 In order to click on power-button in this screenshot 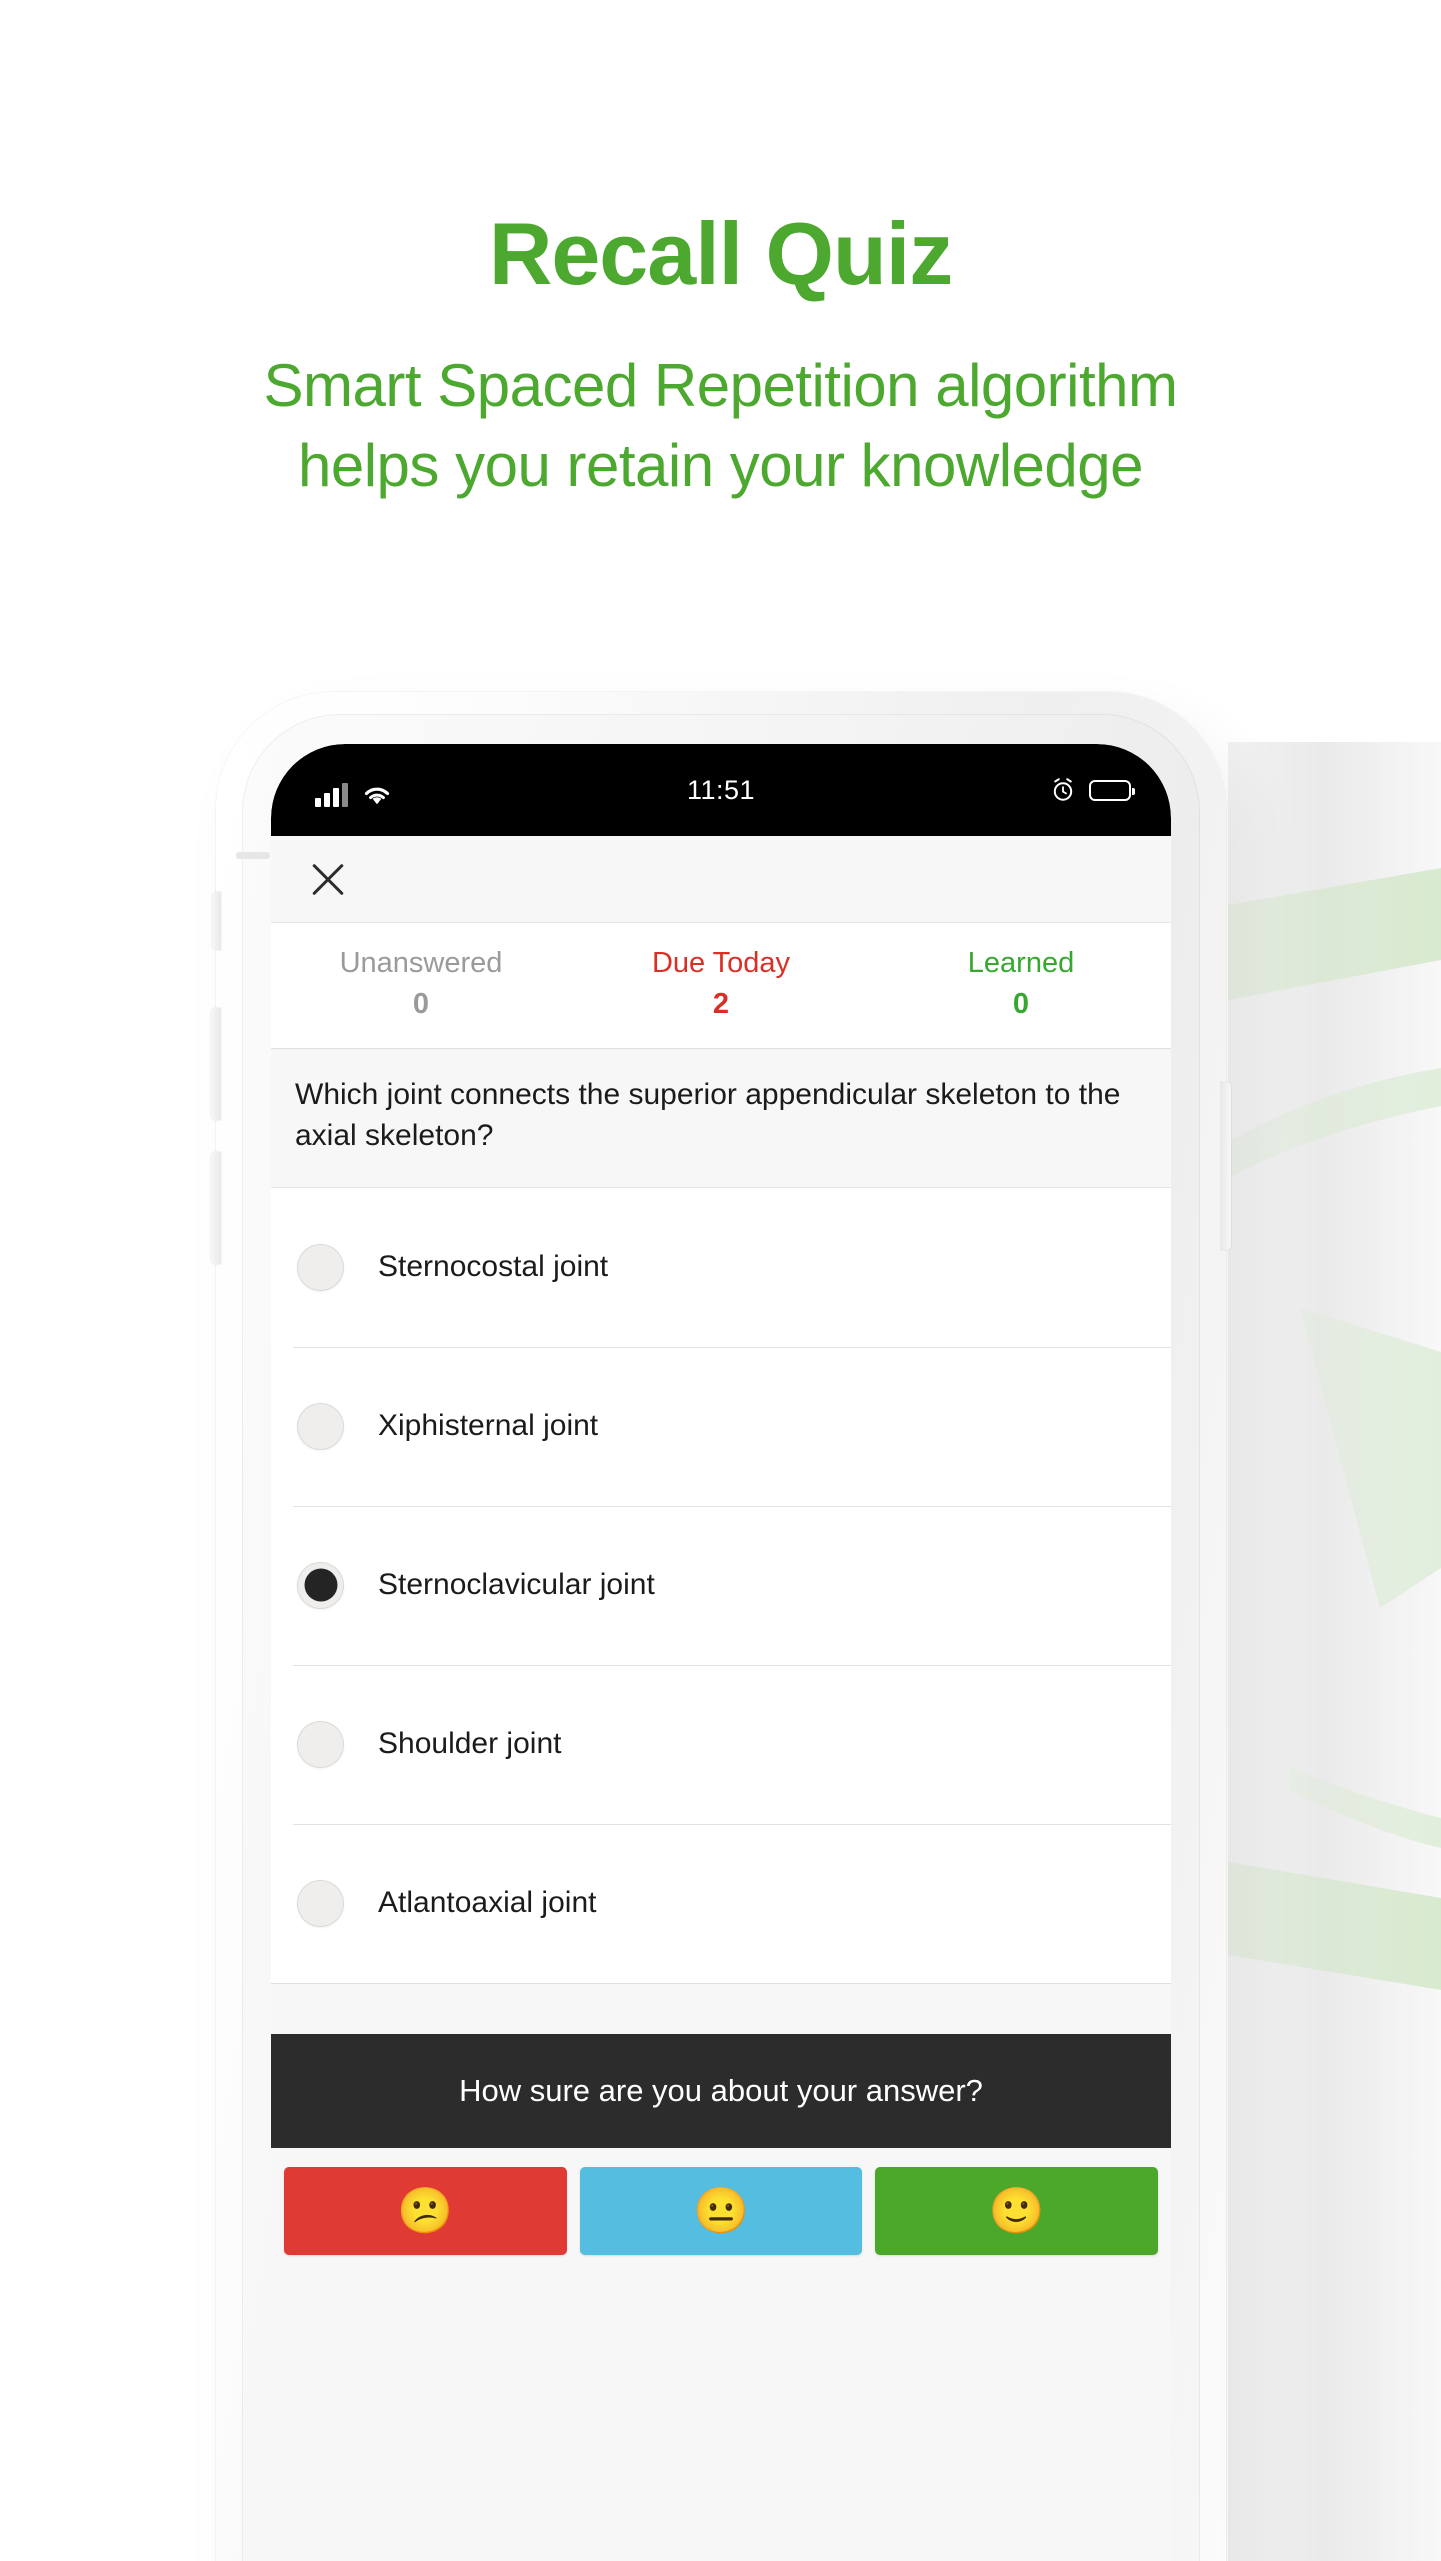, I will do `click(1226, 1166)`.